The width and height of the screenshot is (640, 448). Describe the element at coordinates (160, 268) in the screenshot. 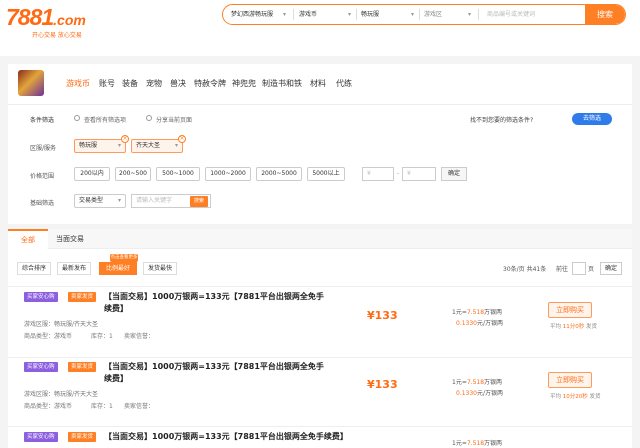

I see `sort-fastest: 发货最快` at that location.